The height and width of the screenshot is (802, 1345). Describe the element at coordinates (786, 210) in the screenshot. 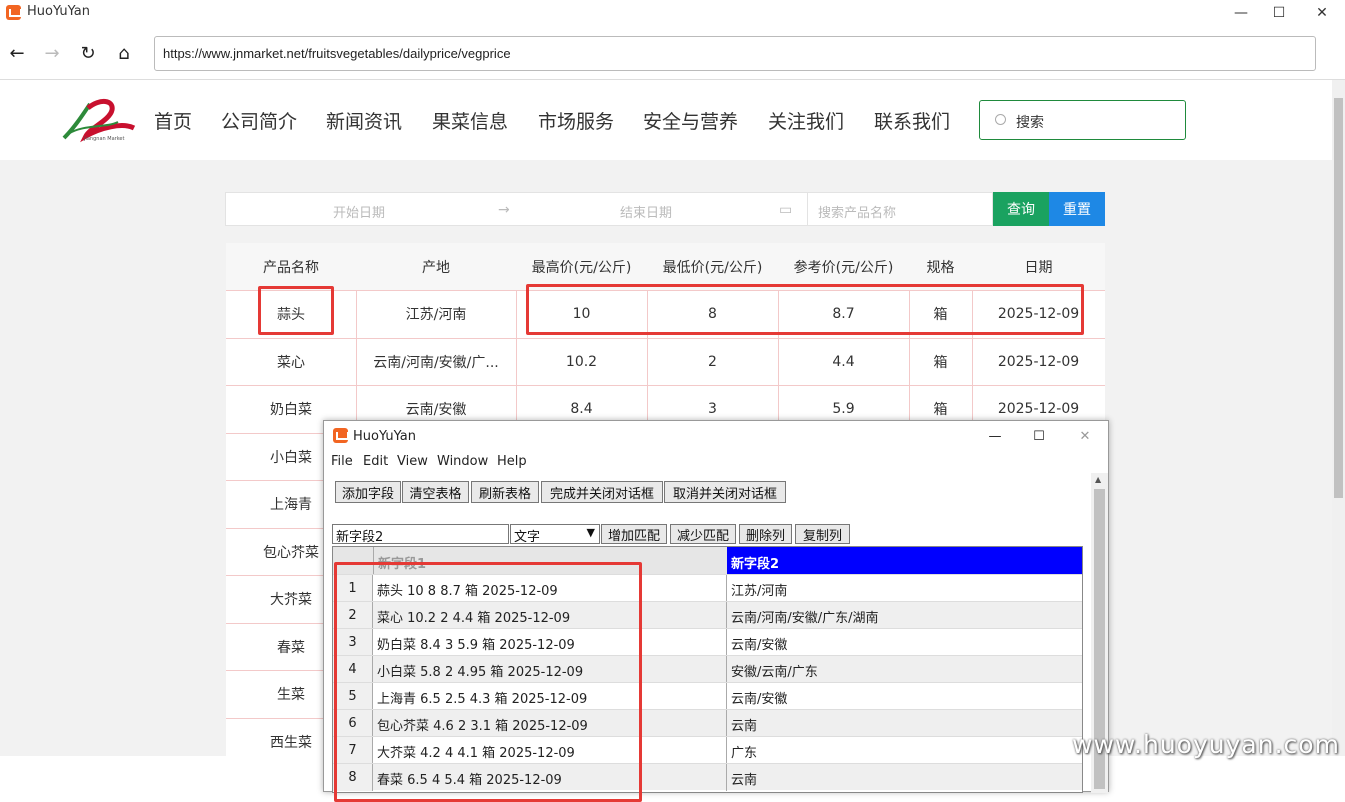

I see `calendar-icon: ▭` at that location.